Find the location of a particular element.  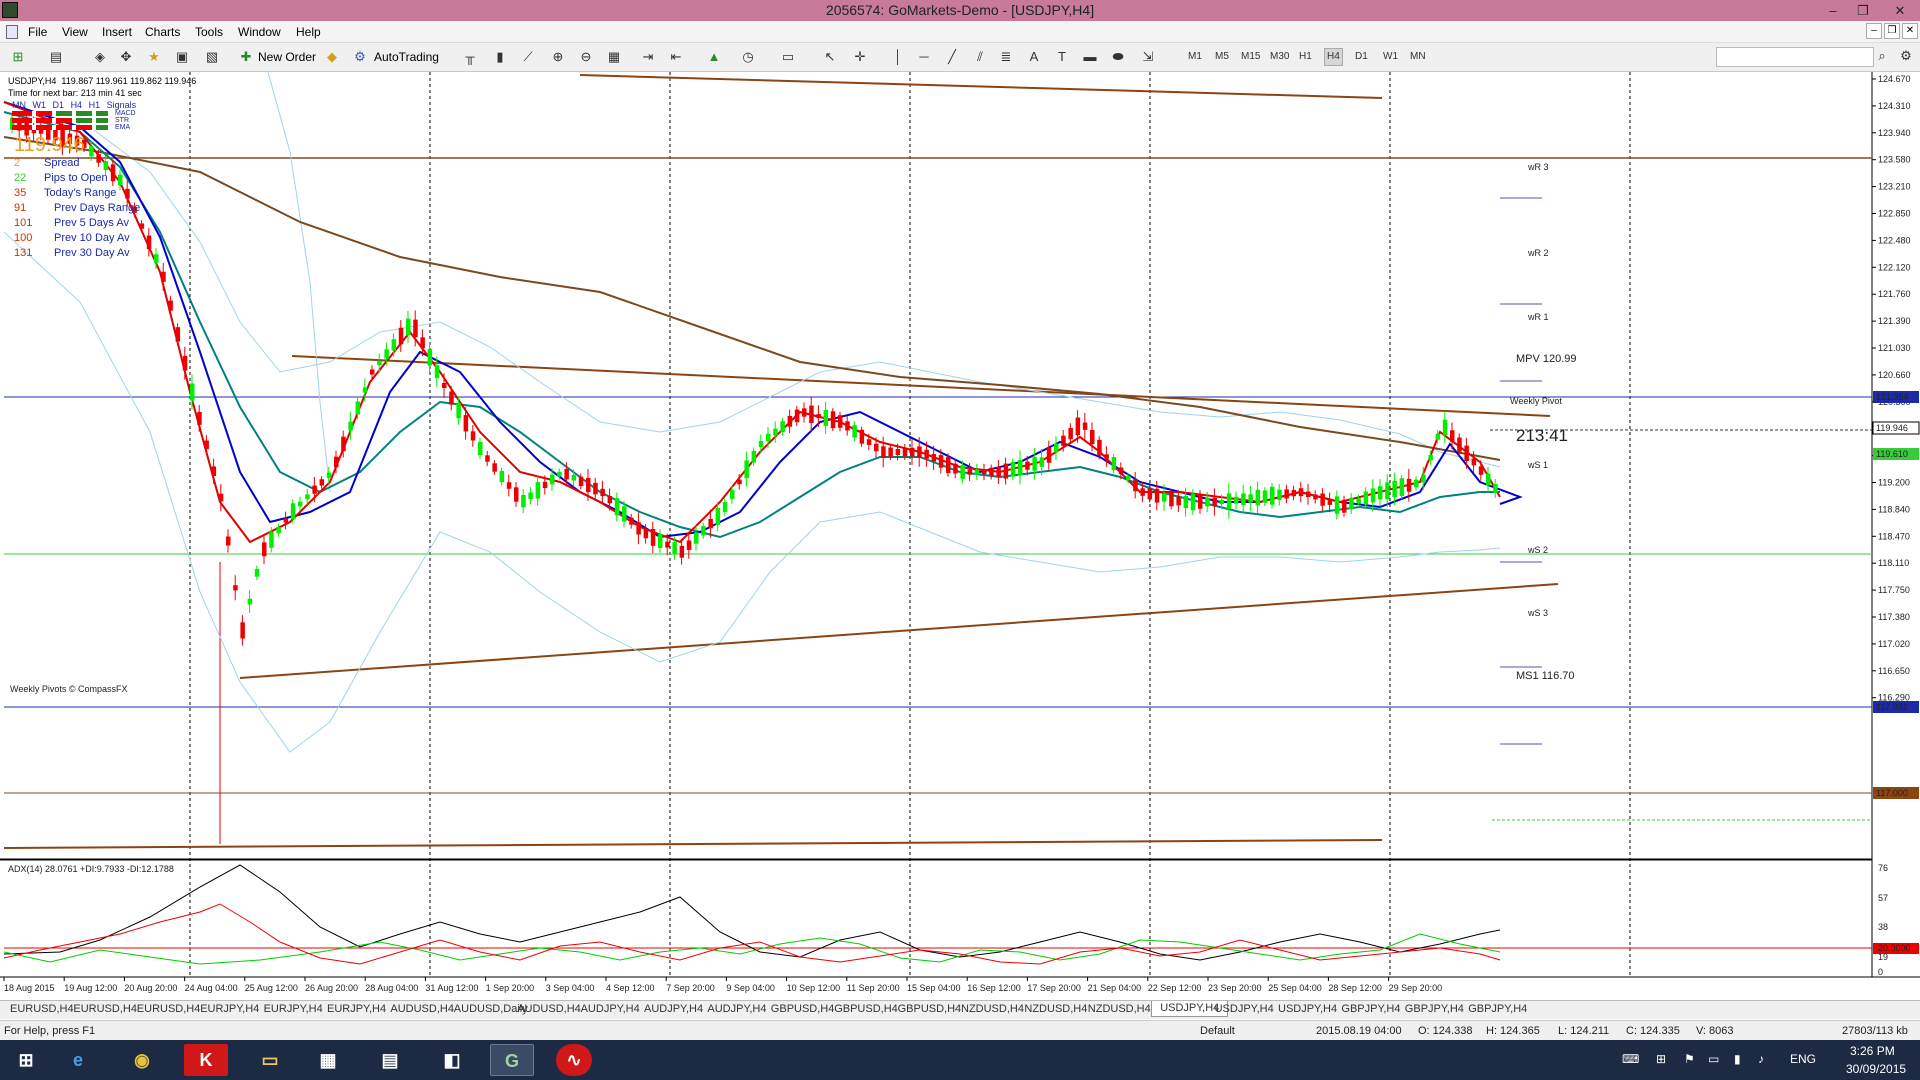

chrome-icon: ◉ is located at coordinates (142, 1060).